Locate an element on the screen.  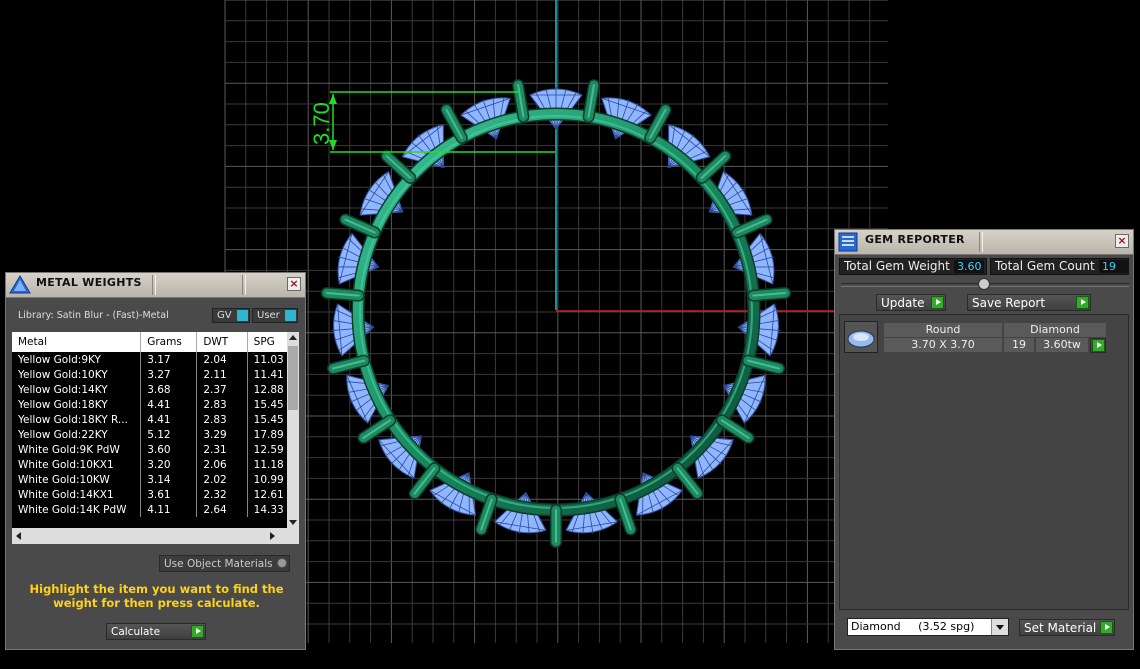
gem-shape: Round is located at coordinates (943, 330).